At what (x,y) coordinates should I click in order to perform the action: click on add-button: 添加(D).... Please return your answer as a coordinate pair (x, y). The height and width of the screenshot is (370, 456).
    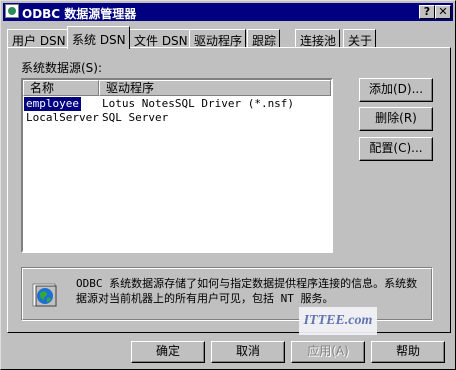
    Looking at the image, I should click on (396, 90).